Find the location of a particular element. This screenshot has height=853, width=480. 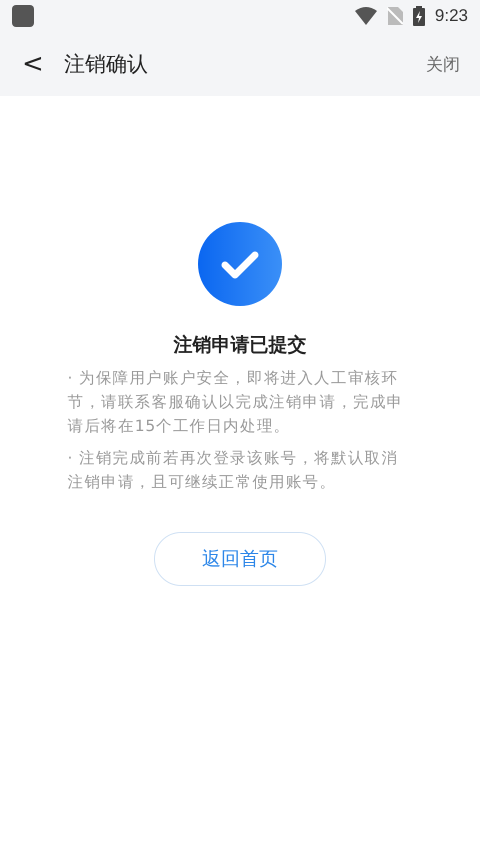

home-button: 返回首页 is located at coordinates (240, 559).